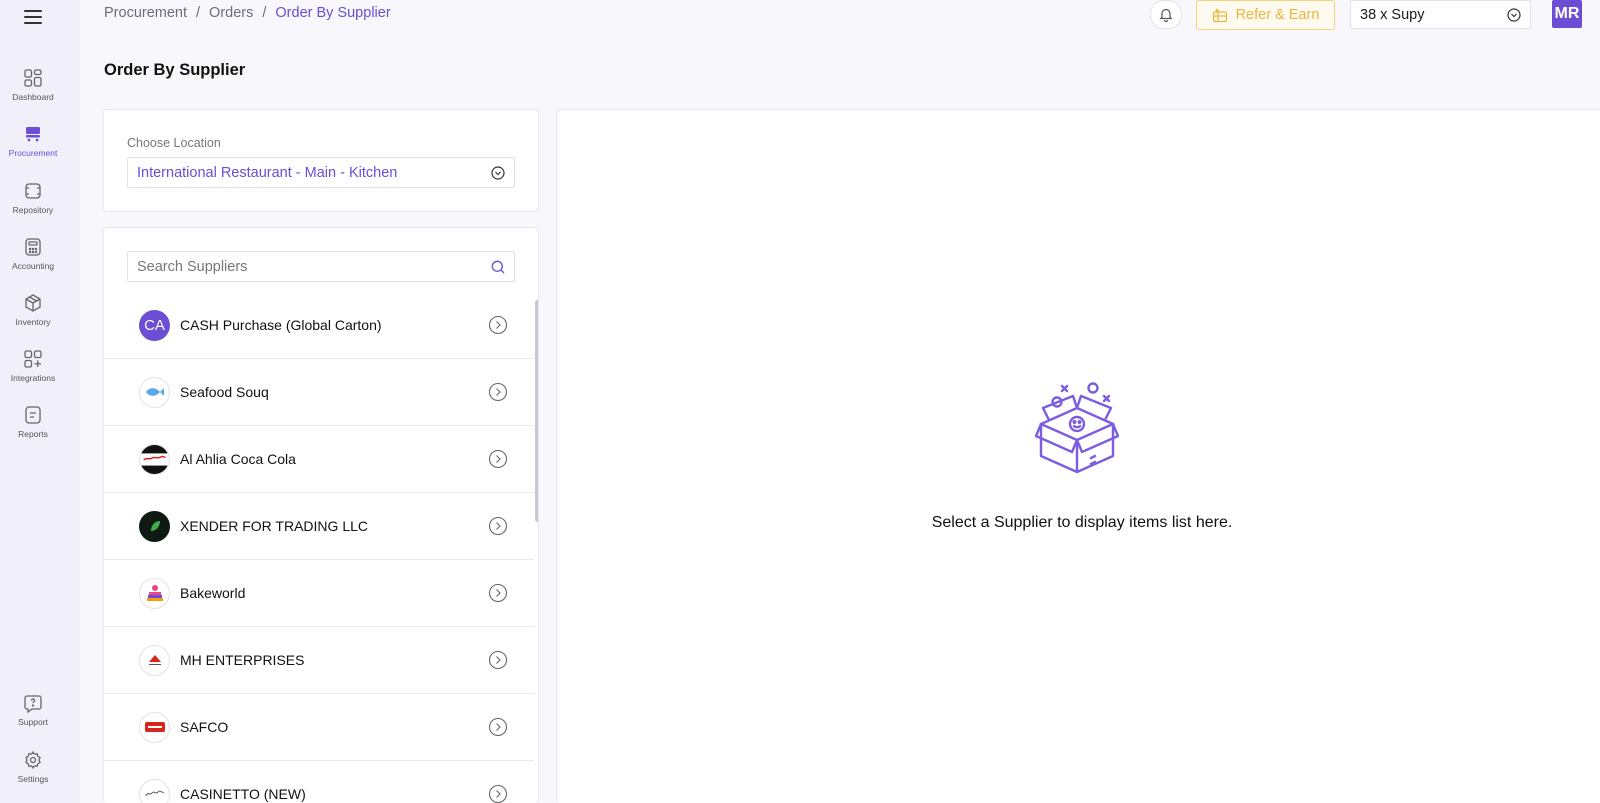 The width and height of the screenshot is (1600, 803). I want to click on sidebar-item-repository: Repository, so click(33, 198).